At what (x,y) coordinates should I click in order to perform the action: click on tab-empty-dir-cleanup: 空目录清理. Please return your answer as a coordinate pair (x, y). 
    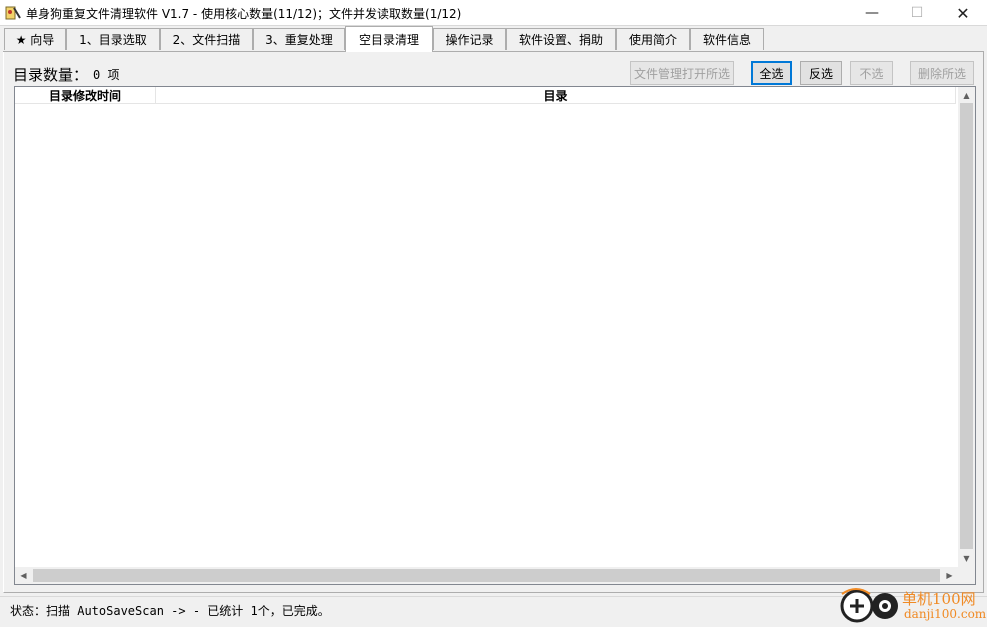
    Looking at the image, I should click on (389, 39).